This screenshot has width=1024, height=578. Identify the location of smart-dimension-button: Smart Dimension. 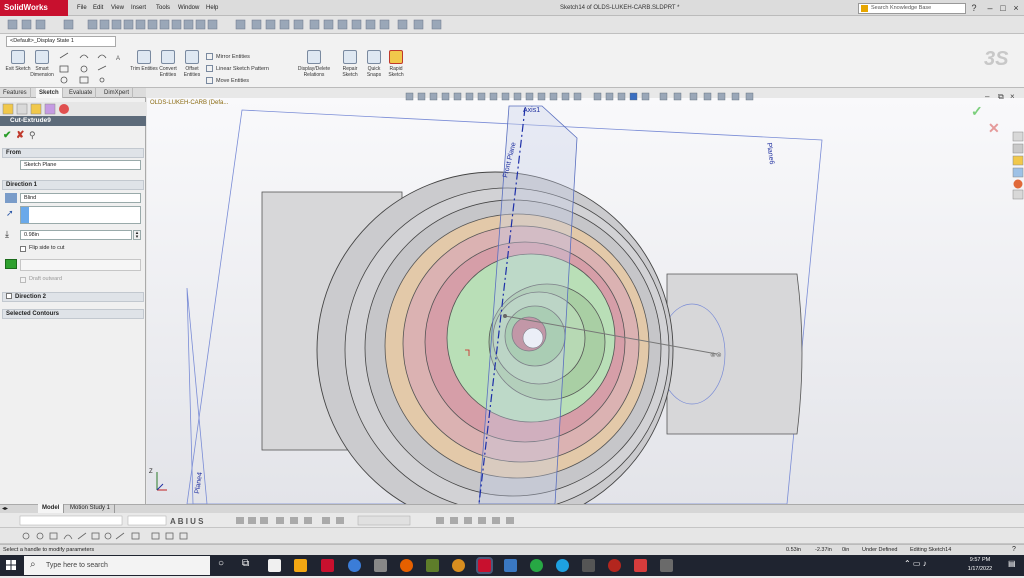
(42, 68).